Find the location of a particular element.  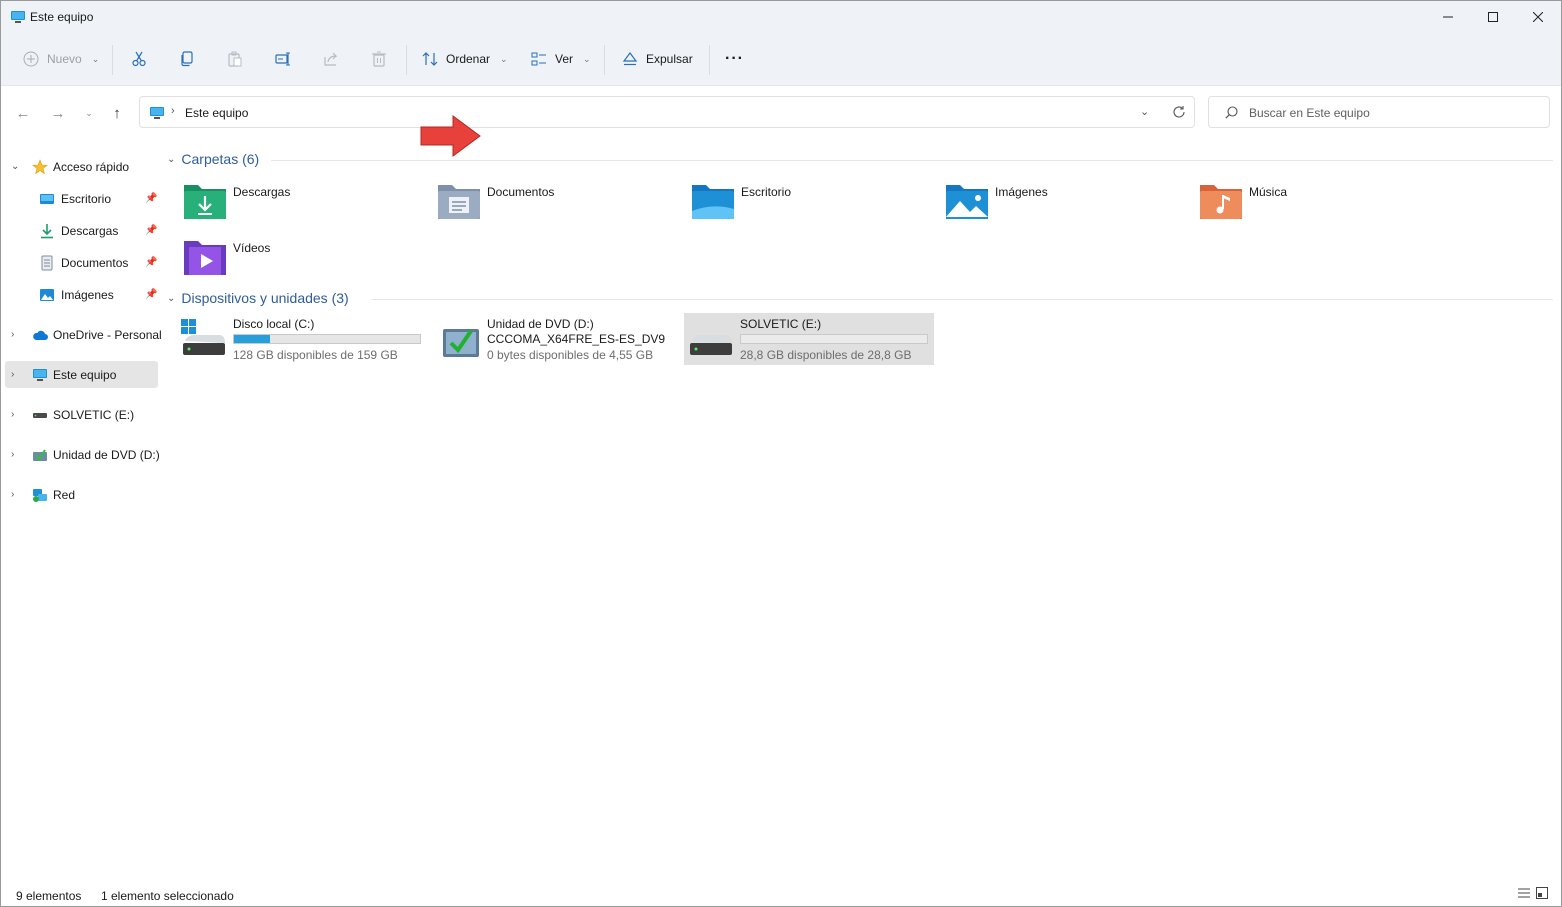

details-view-icon is located at coordinates (1524, 893).